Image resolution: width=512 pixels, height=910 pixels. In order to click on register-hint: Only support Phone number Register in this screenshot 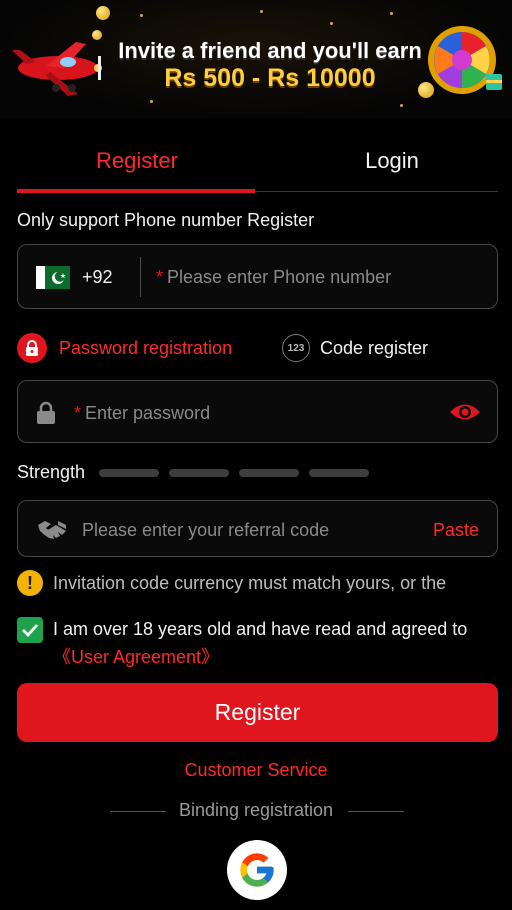, I will do `click(166, 220)`.